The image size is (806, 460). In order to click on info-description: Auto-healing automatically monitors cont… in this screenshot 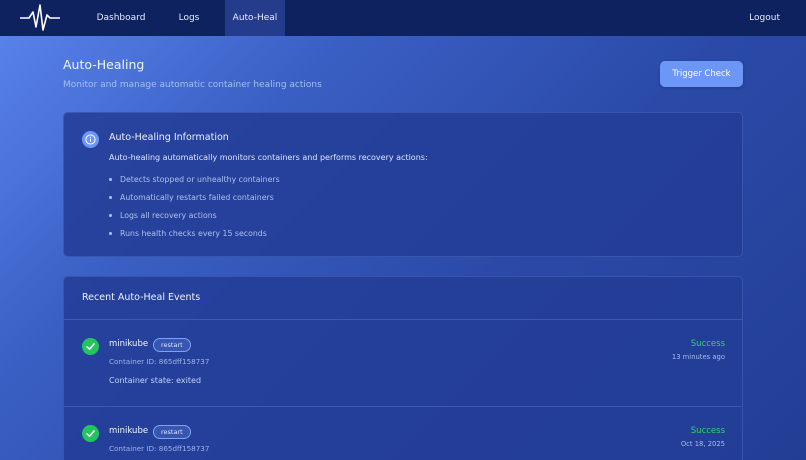, I will do `click(268, 157)`.